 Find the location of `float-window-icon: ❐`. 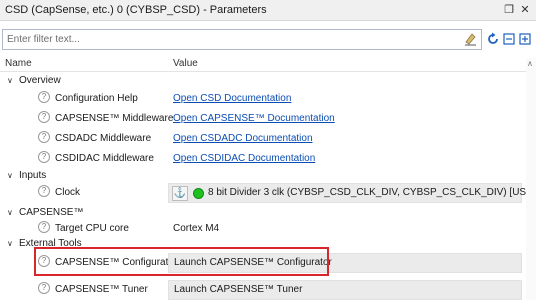

float-window-icon: ❐ is located at coordinates (509, 10).